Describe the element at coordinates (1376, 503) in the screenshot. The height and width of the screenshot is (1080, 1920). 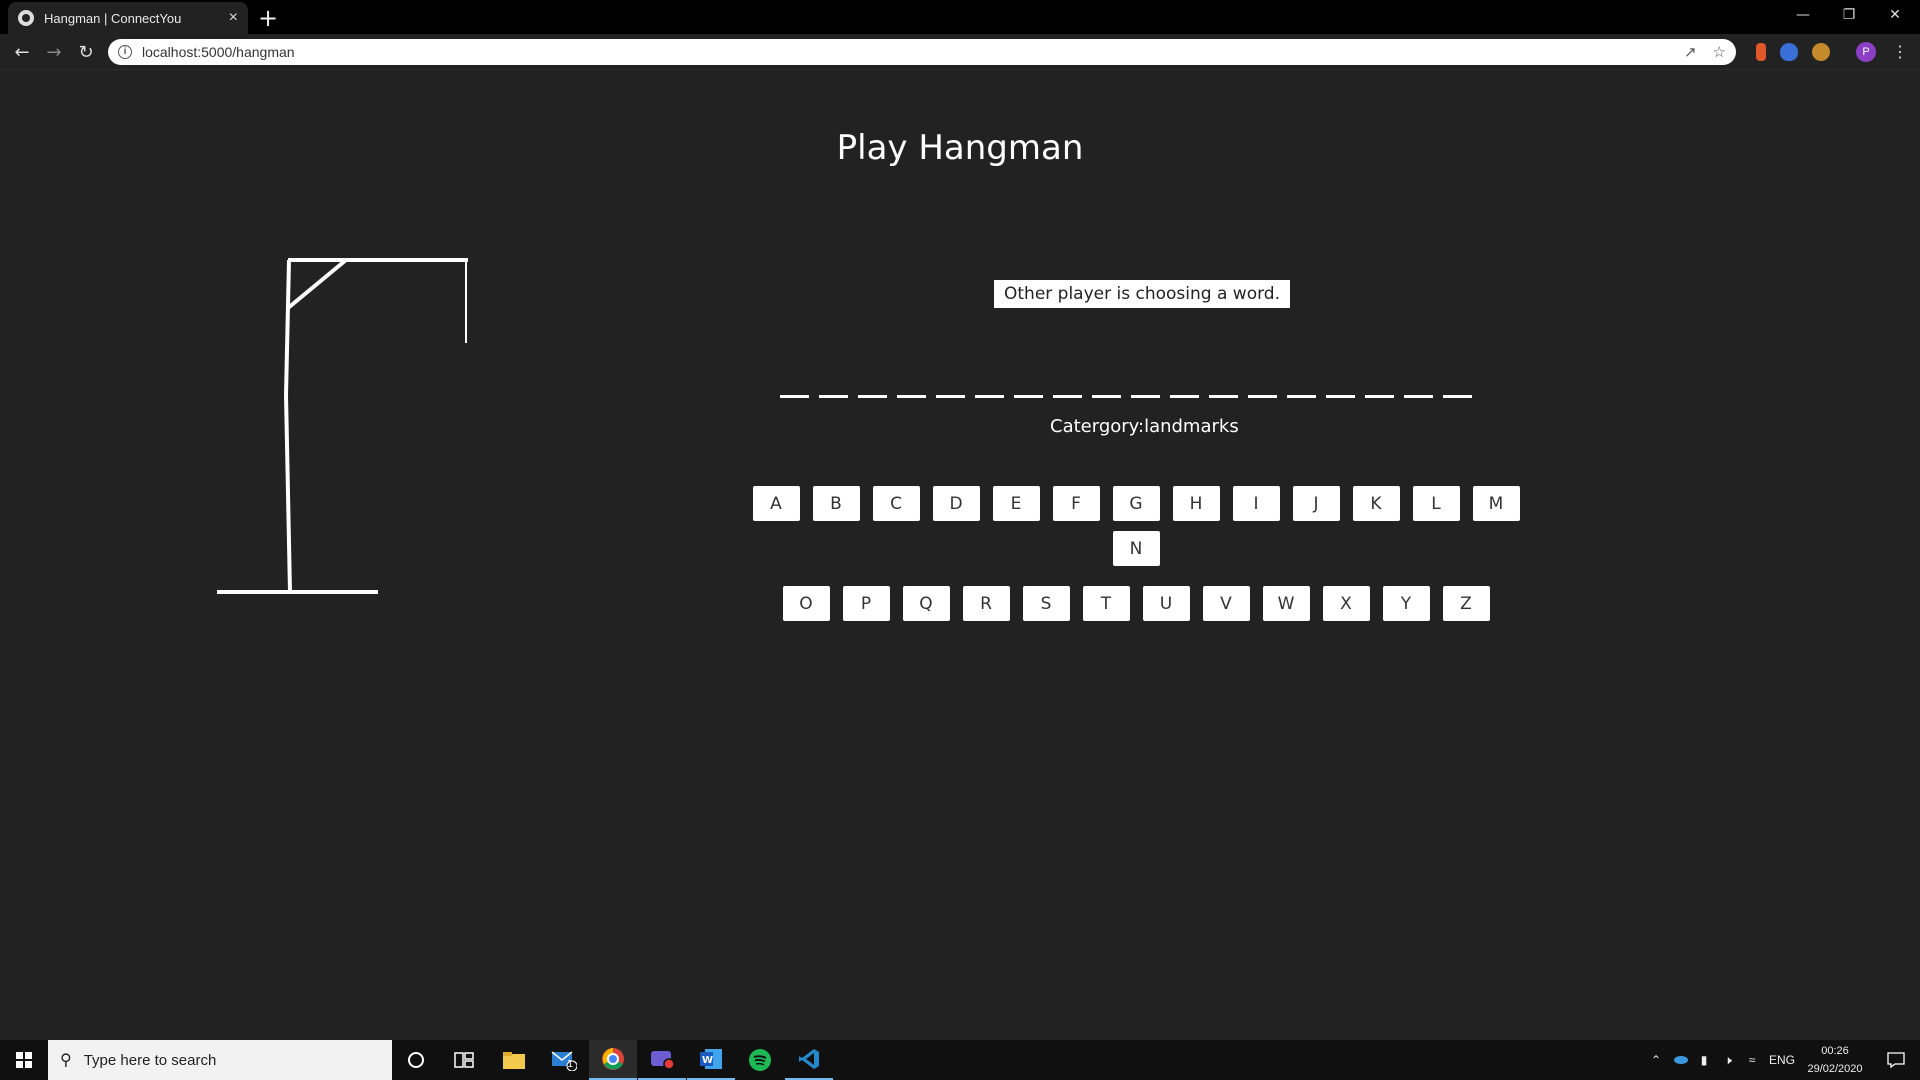
I see `letter-button-k: K` at that location.